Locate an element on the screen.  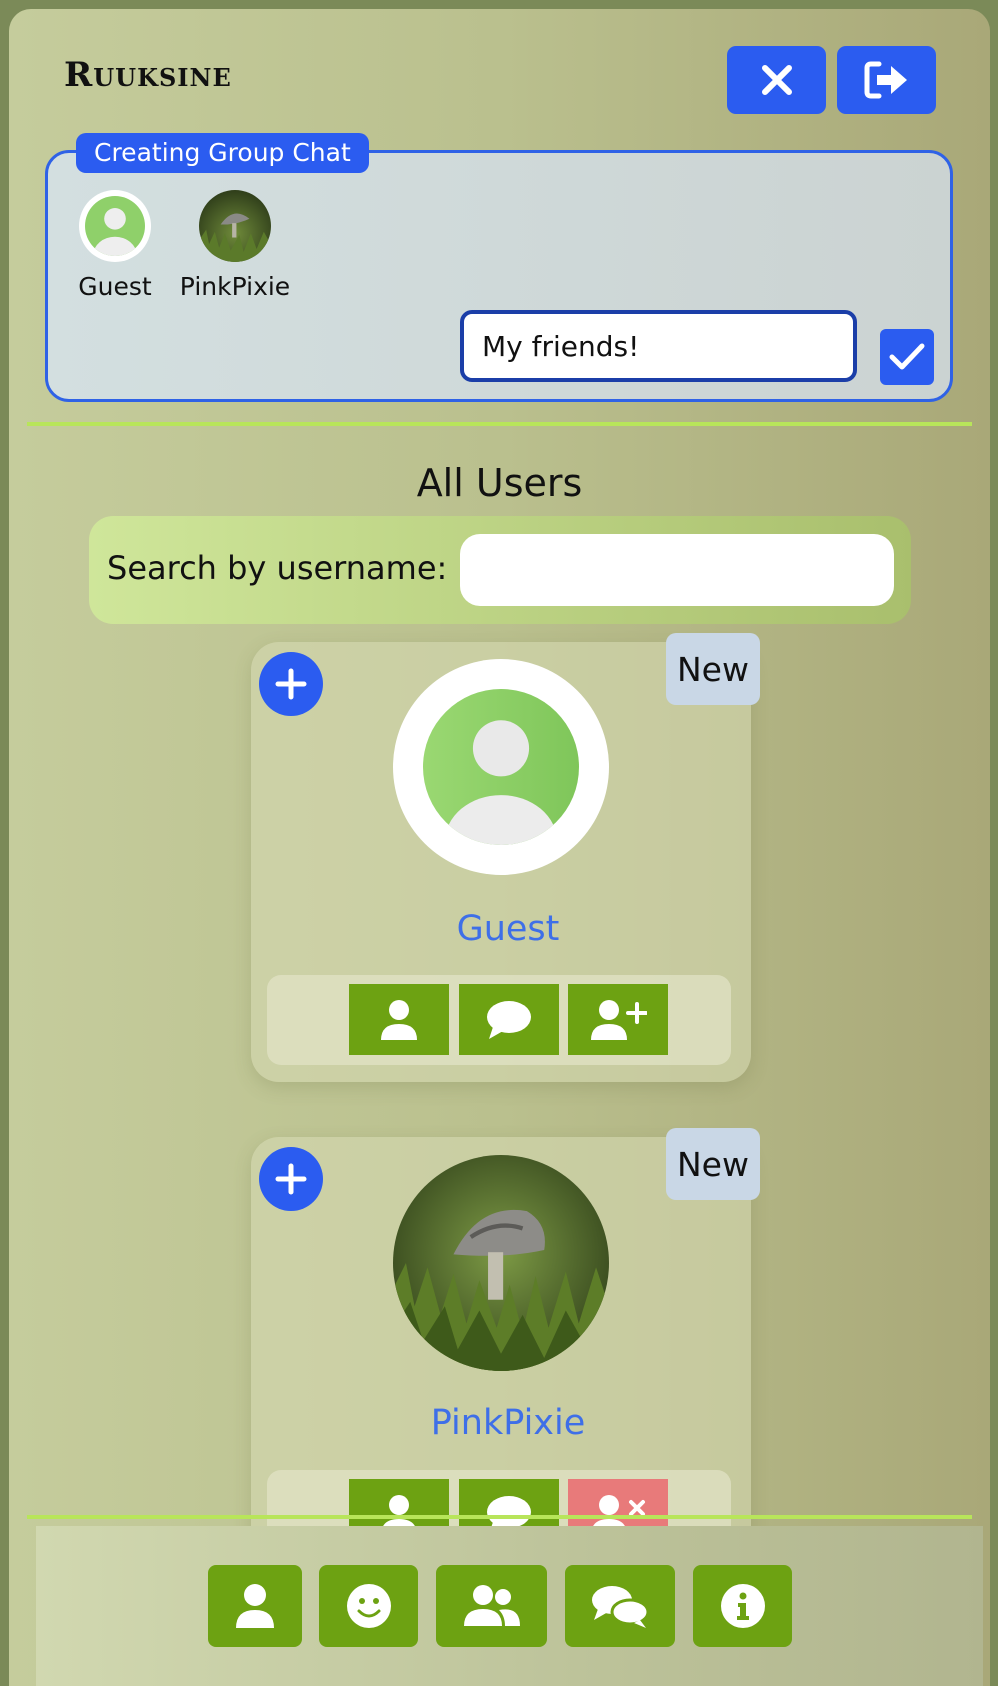
user-name: PinkPixie is located at coordinates (499, 1423).